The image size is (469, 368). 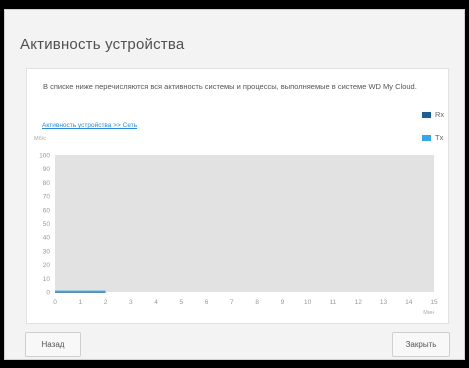 What do you see at coordinates (434, 302) in the screenshot?
I see `x-tick-label: 15` at bounding box center [434, 302].